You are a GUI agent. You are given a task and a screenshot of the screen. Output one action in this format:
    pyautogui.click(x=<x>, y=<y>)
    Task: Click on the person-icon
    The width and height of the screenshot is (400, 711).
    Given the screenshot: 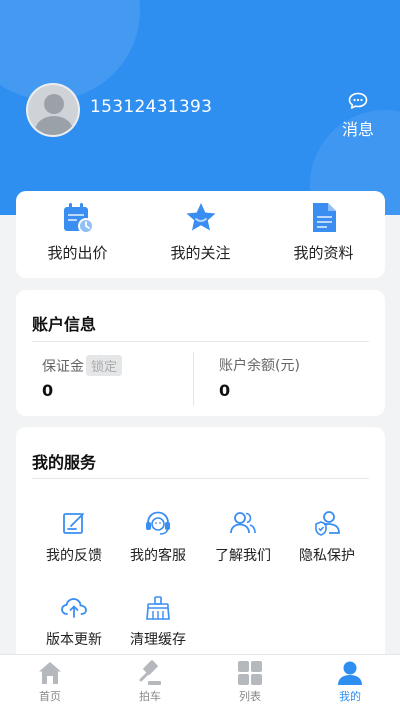 What is the action you would take?
    pyautogui.click(x=350, y=673)
    